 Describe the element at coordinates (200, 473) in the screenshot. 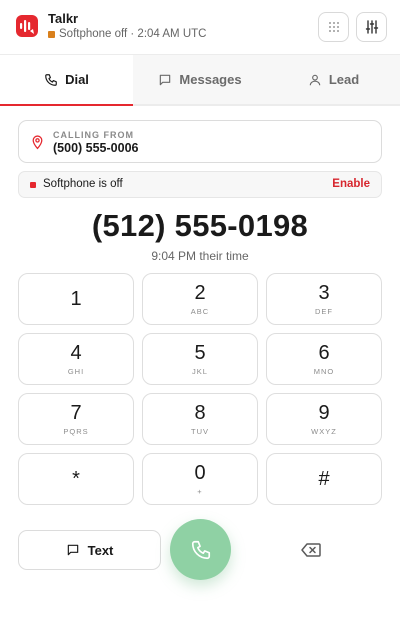

I see `key-digit: 0` at that location.